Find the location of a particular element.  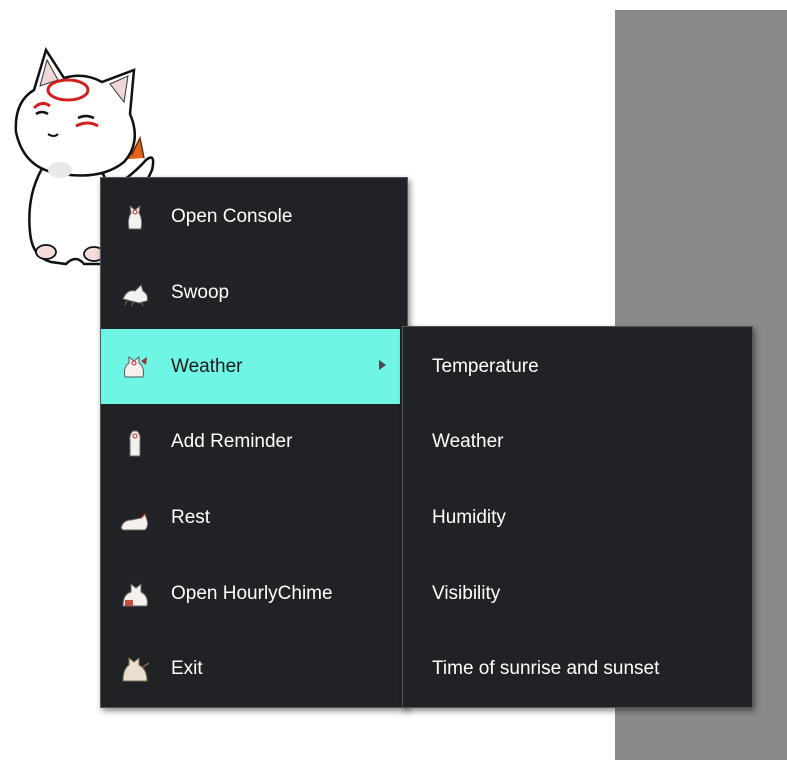

submenu-item-temperature: Temperature is located at coordinates (577, 366).